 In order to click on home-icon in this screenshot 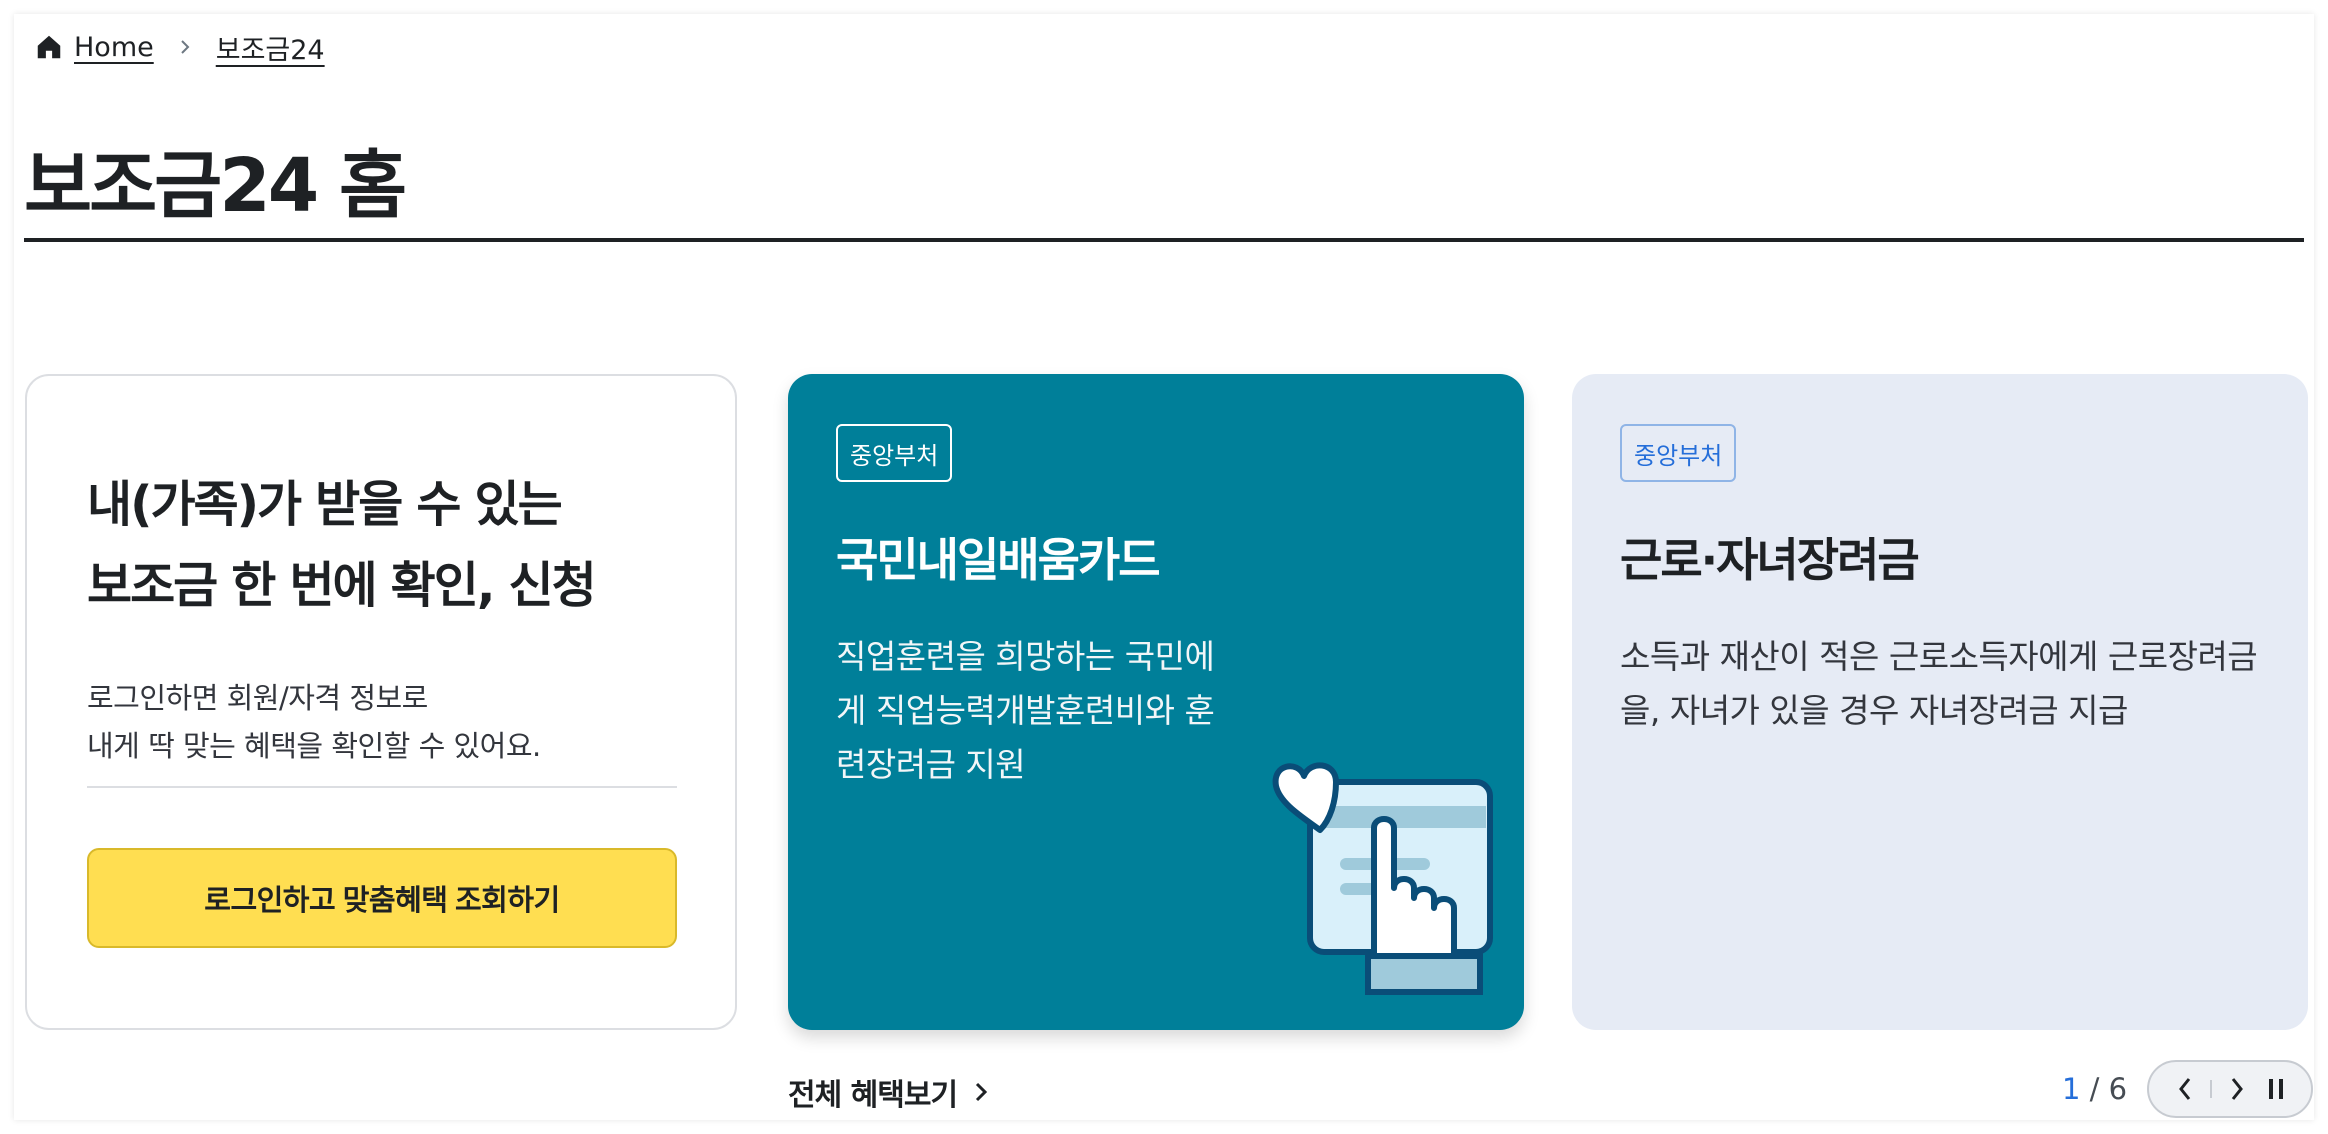, I will do `click(49, 47)`.